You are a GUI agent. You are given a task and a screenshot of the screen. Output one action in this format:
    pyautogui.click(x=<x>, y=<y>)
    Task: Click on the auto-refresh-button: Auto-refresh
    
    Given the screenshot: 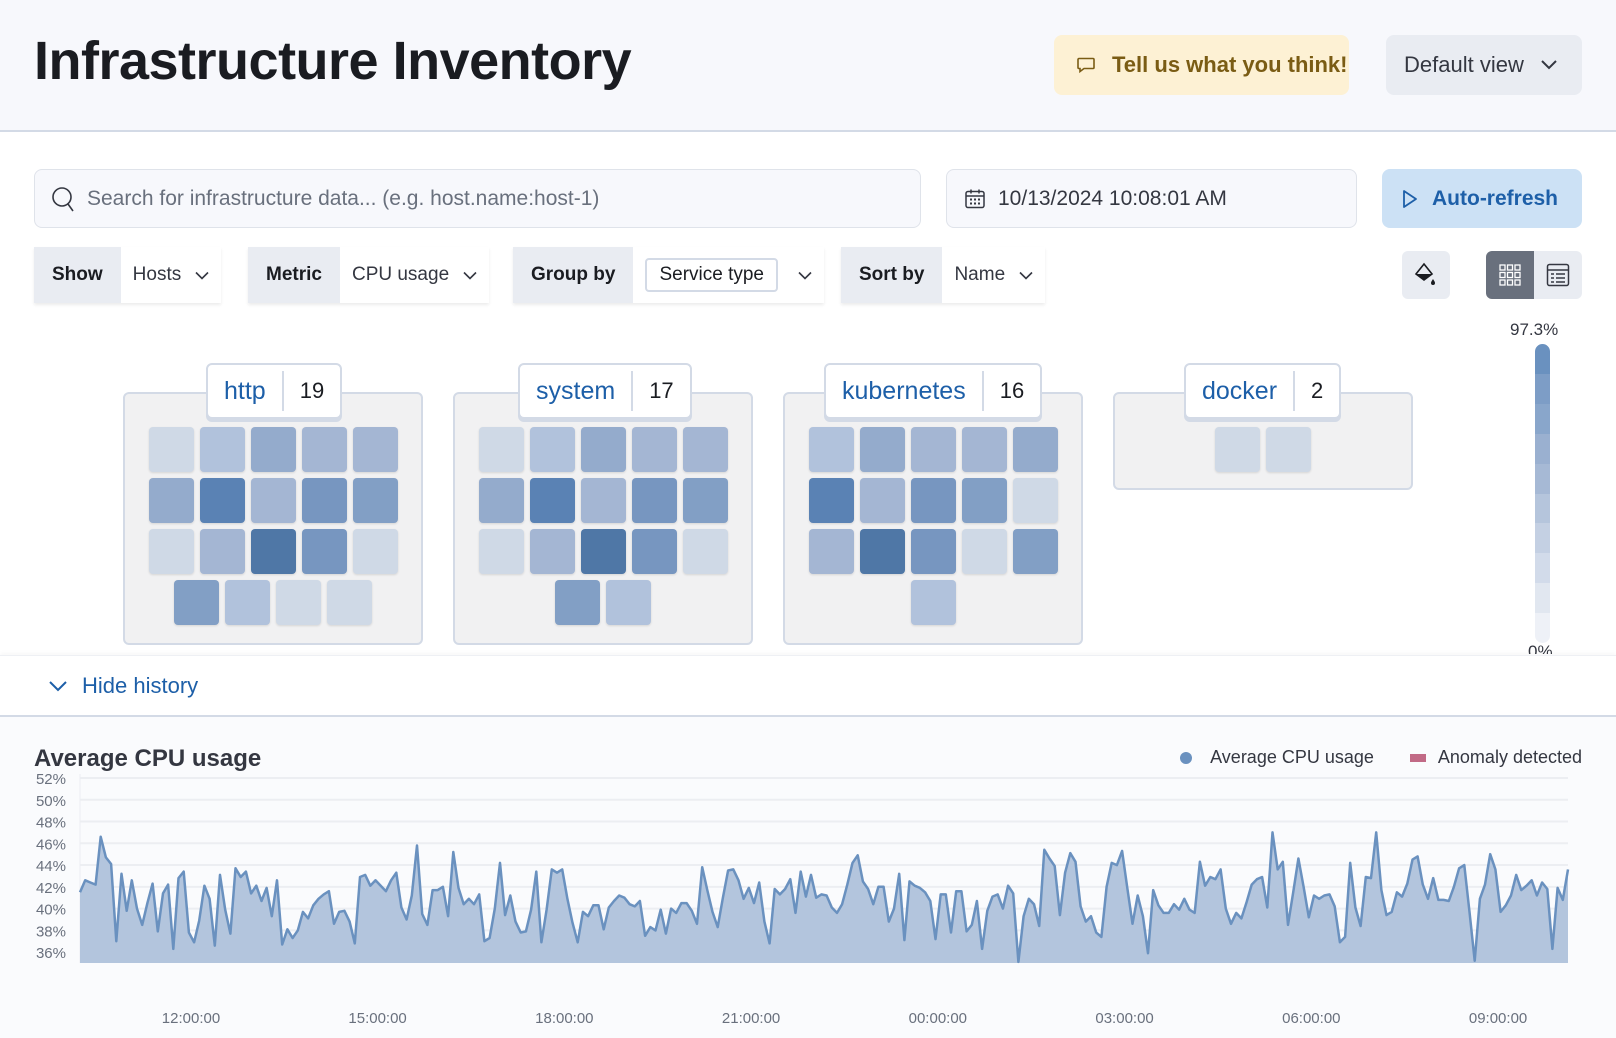 What is the action you would take?
    pyautogui.click(x=1482, y=198)
    